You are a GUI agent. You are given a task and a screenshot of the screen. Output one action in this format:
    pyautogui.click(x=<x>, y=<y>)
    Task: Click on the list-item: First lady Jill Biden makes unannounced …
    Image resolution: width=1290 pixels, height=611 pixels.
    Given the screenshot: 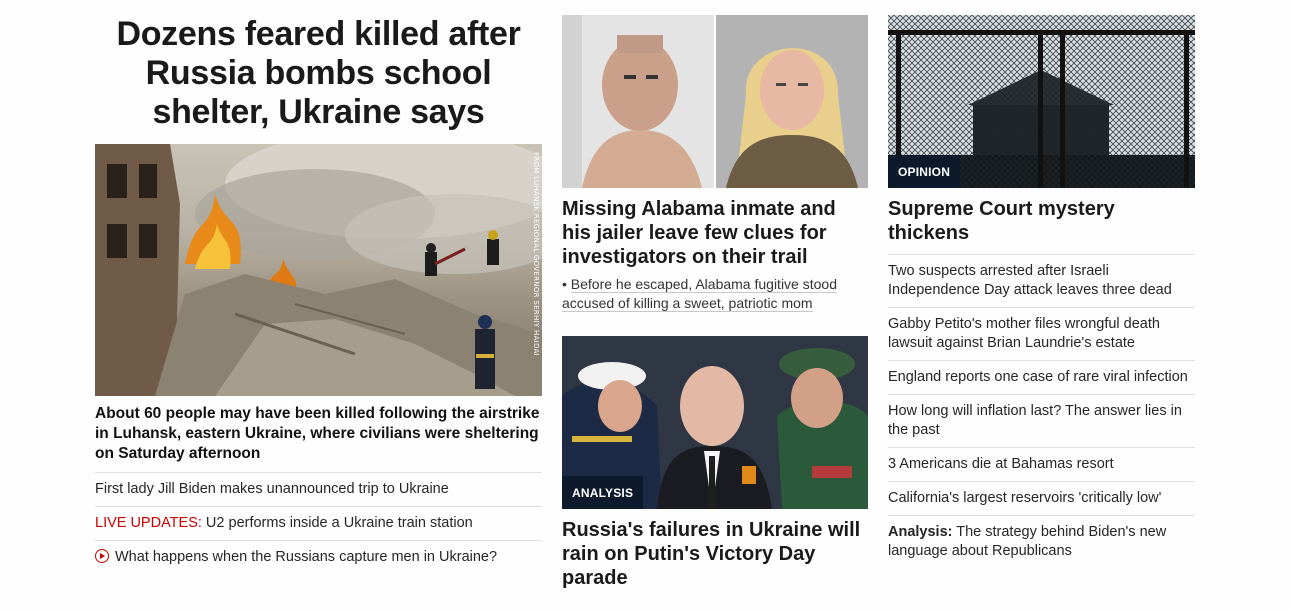 What is the action you would take?
    pyautogui.click(x=318, y=489)
    